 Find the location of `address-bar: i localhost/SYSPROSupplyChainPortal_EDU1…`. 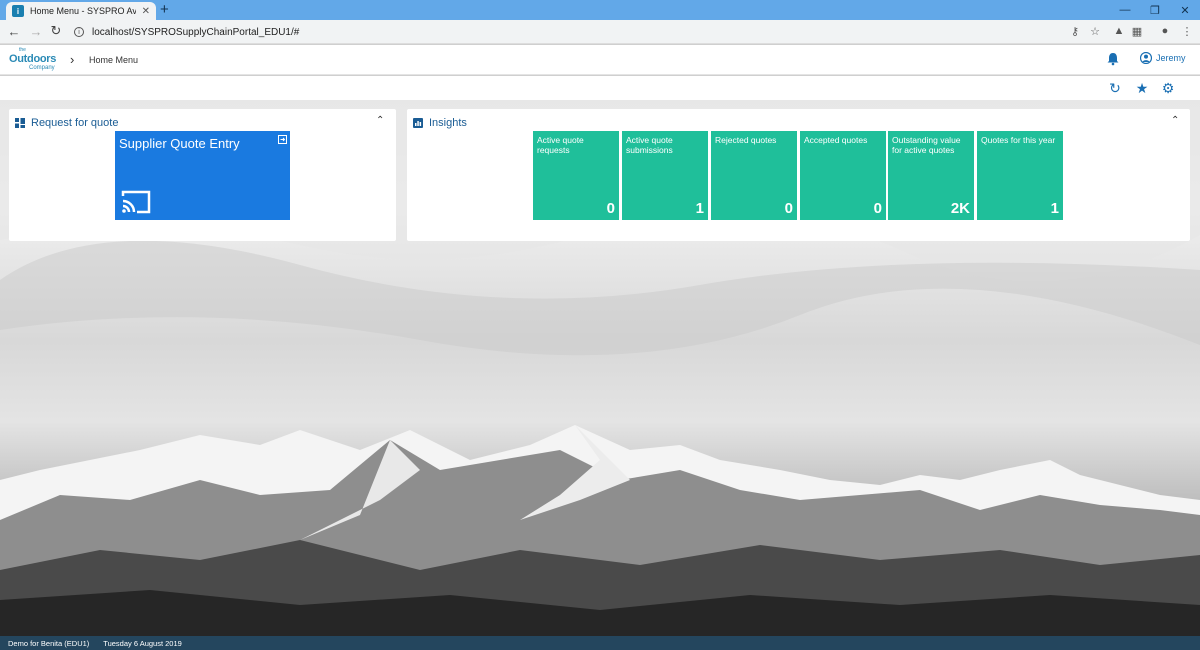

address-bar: i localhost/SYSPROSupplyChainPortal_EDU1… is located at coordinates (565, 32).